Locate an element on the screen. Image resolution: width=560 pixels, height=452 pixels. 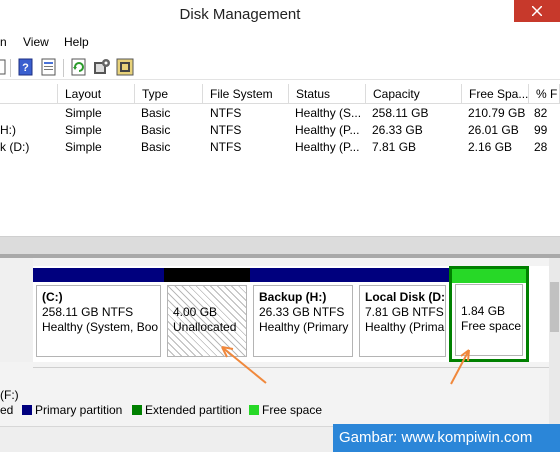
partition-label: Local Disk (D: is located at coordinates (405, 297).